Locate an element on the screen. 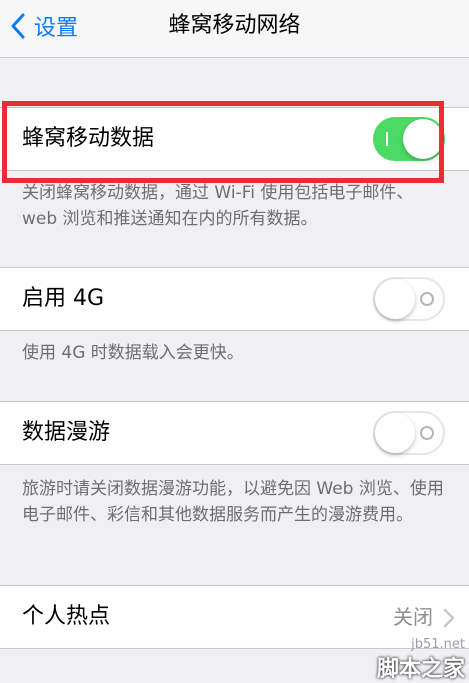 This screenshot has width=469, height=683. personal-hotspot-label: 个人热点 is located at coordinates (66, 616).